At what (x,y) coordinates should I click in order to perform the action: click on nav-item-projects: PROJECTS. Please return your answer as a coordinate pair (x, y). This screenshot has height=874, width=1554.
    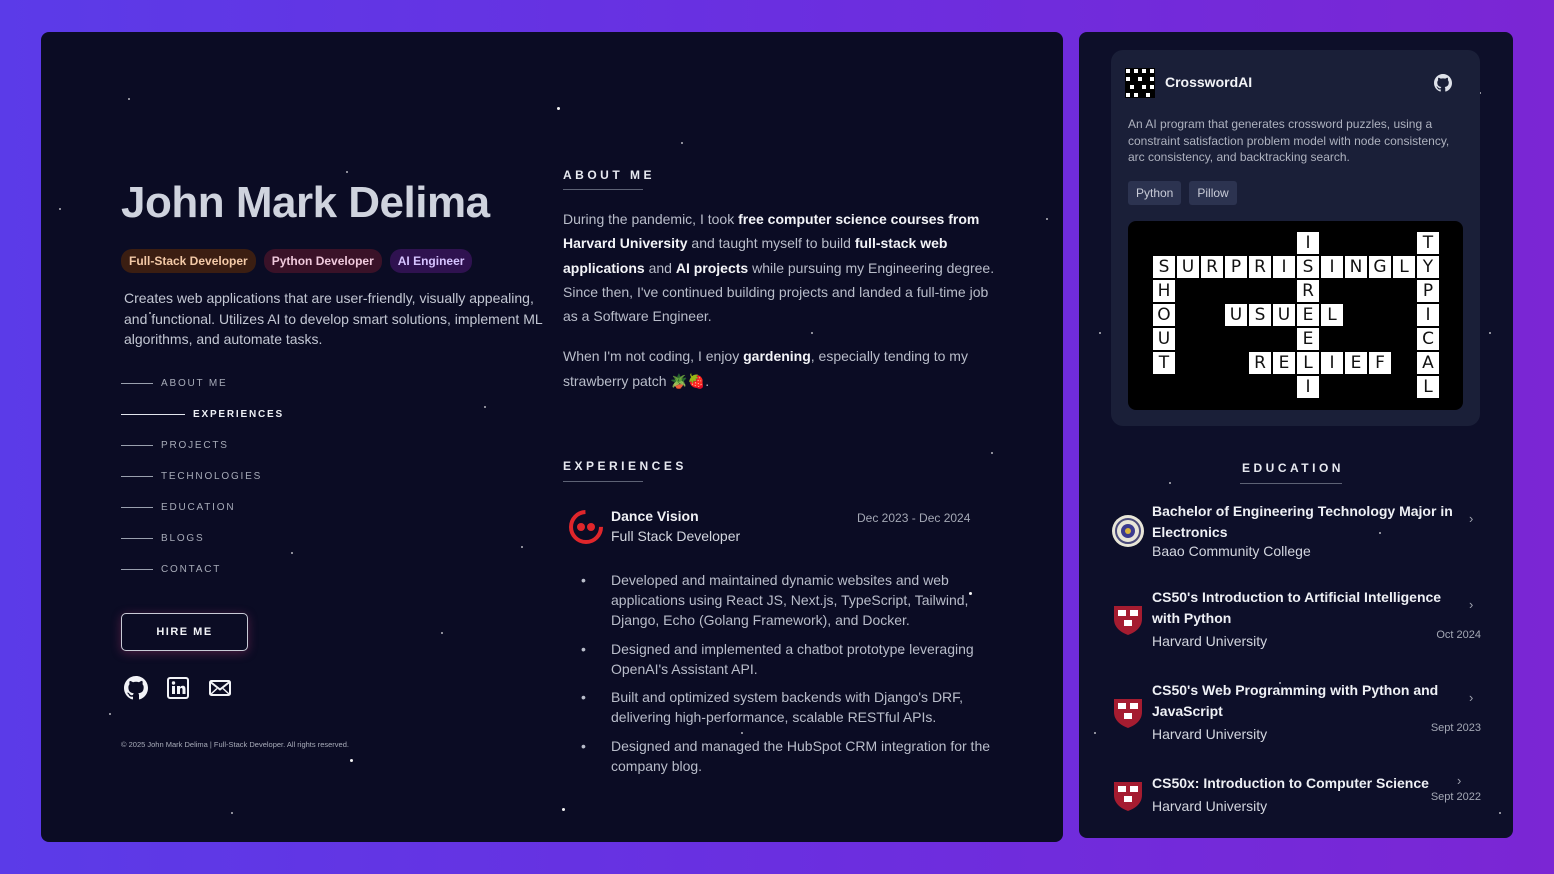
    Looking at the image, I should click on (202, 445).